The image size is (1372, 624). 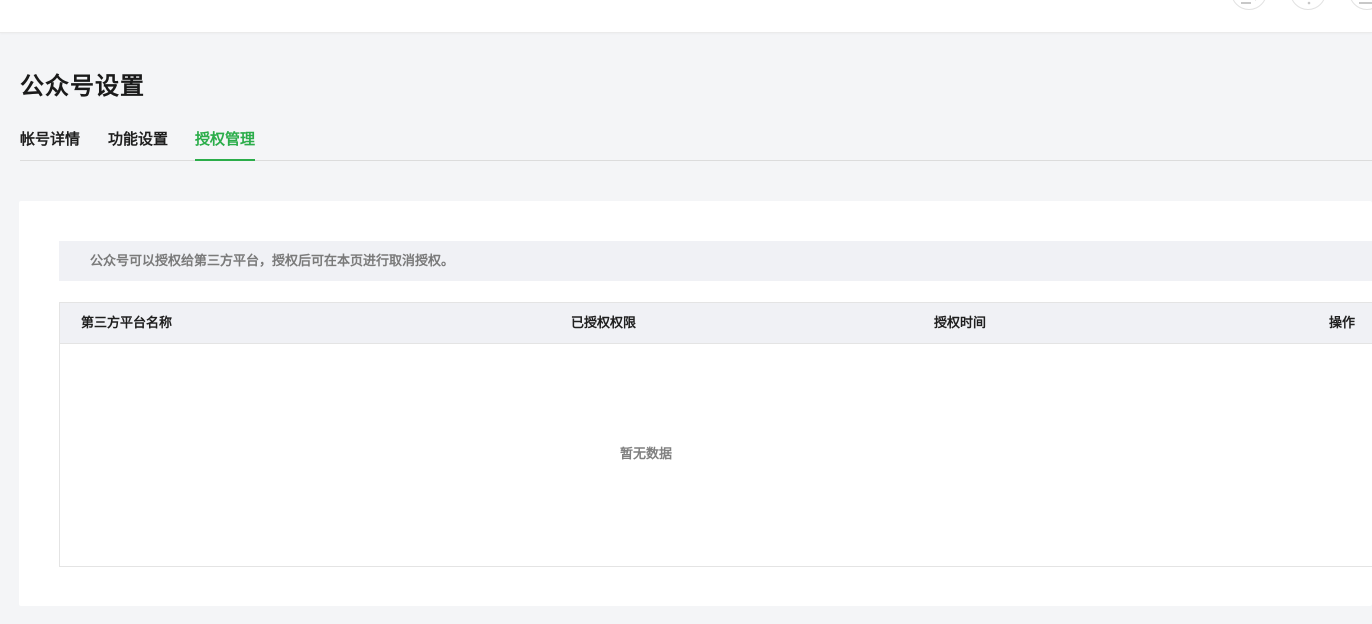 I want to click on table-header: 第三方平台名称 已授权权限 授权时间 操作, so click(x=716, y=323).